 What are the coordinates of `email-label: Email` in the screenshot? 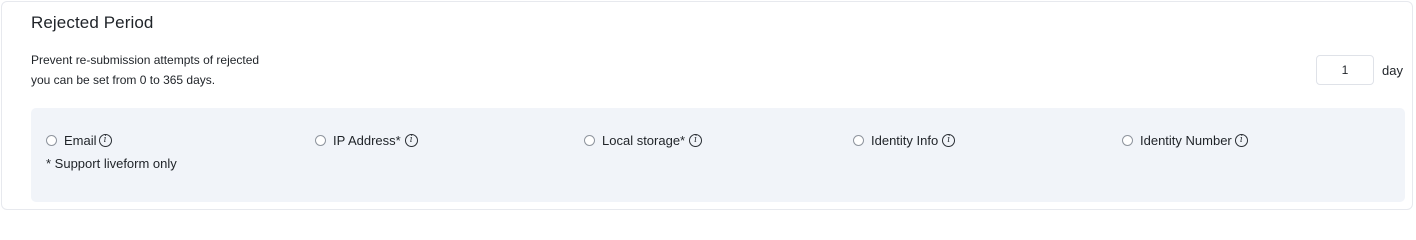 It's located at (80, 140).